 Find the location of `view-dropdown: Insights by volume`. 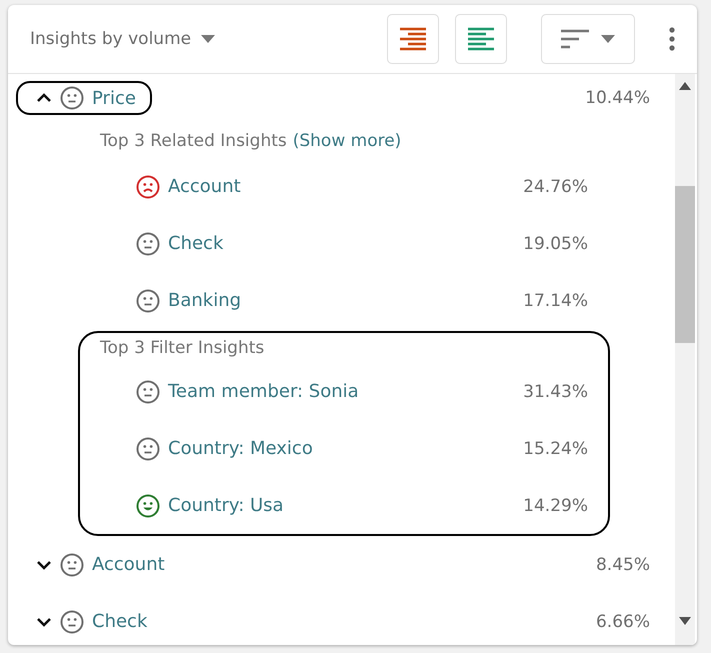

view-dropdown: Insights by volume is located at coordinates (123, 39).